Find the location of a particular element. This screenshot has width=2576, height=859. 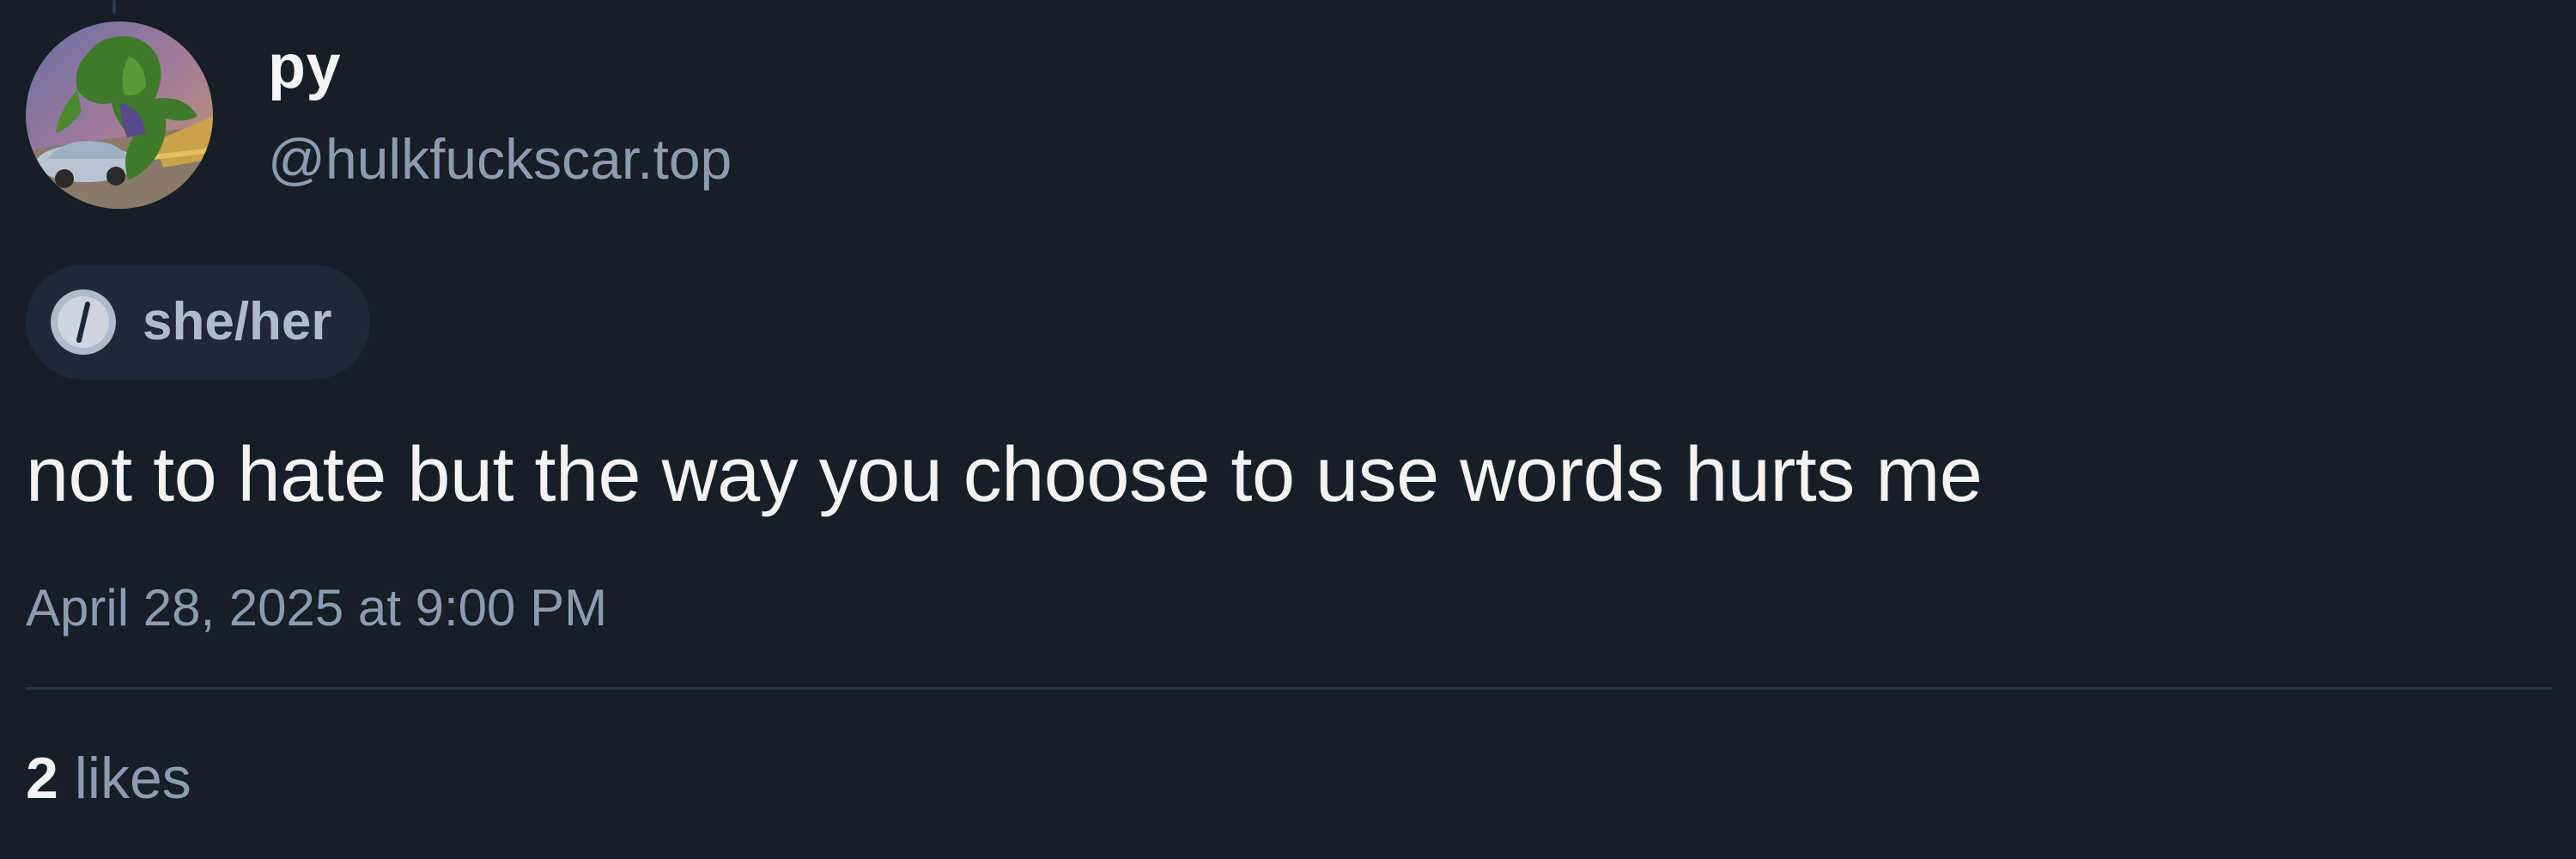

author-handle: @hulkfuckscar.top is located at coordinates (500, 159).